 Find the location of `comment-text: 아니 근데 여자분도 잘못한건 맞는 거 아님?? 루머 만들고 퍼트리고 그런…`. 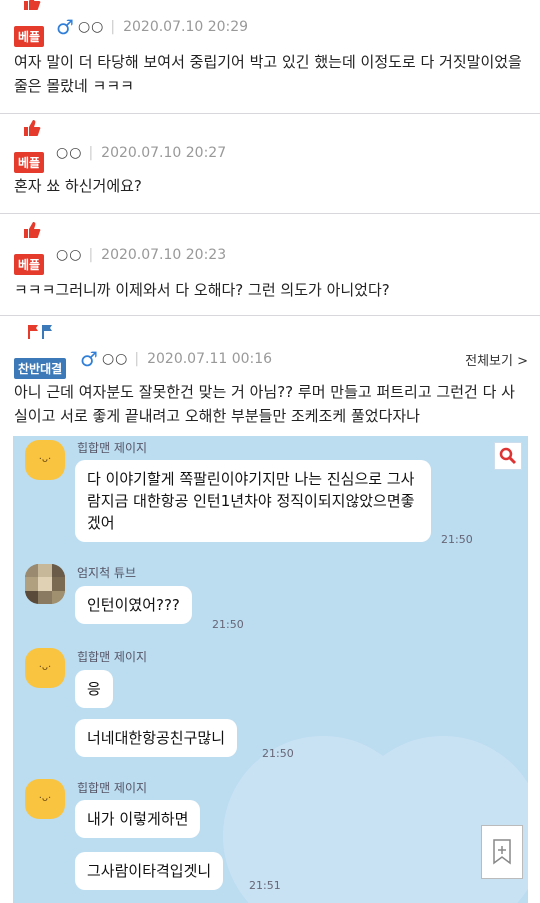

comment-text: 아니 근데 여자분도 잘못한건 맞는 거 아님?? 루머 만들고 퍼트리고 그런… is located at coordinates (264, 404).